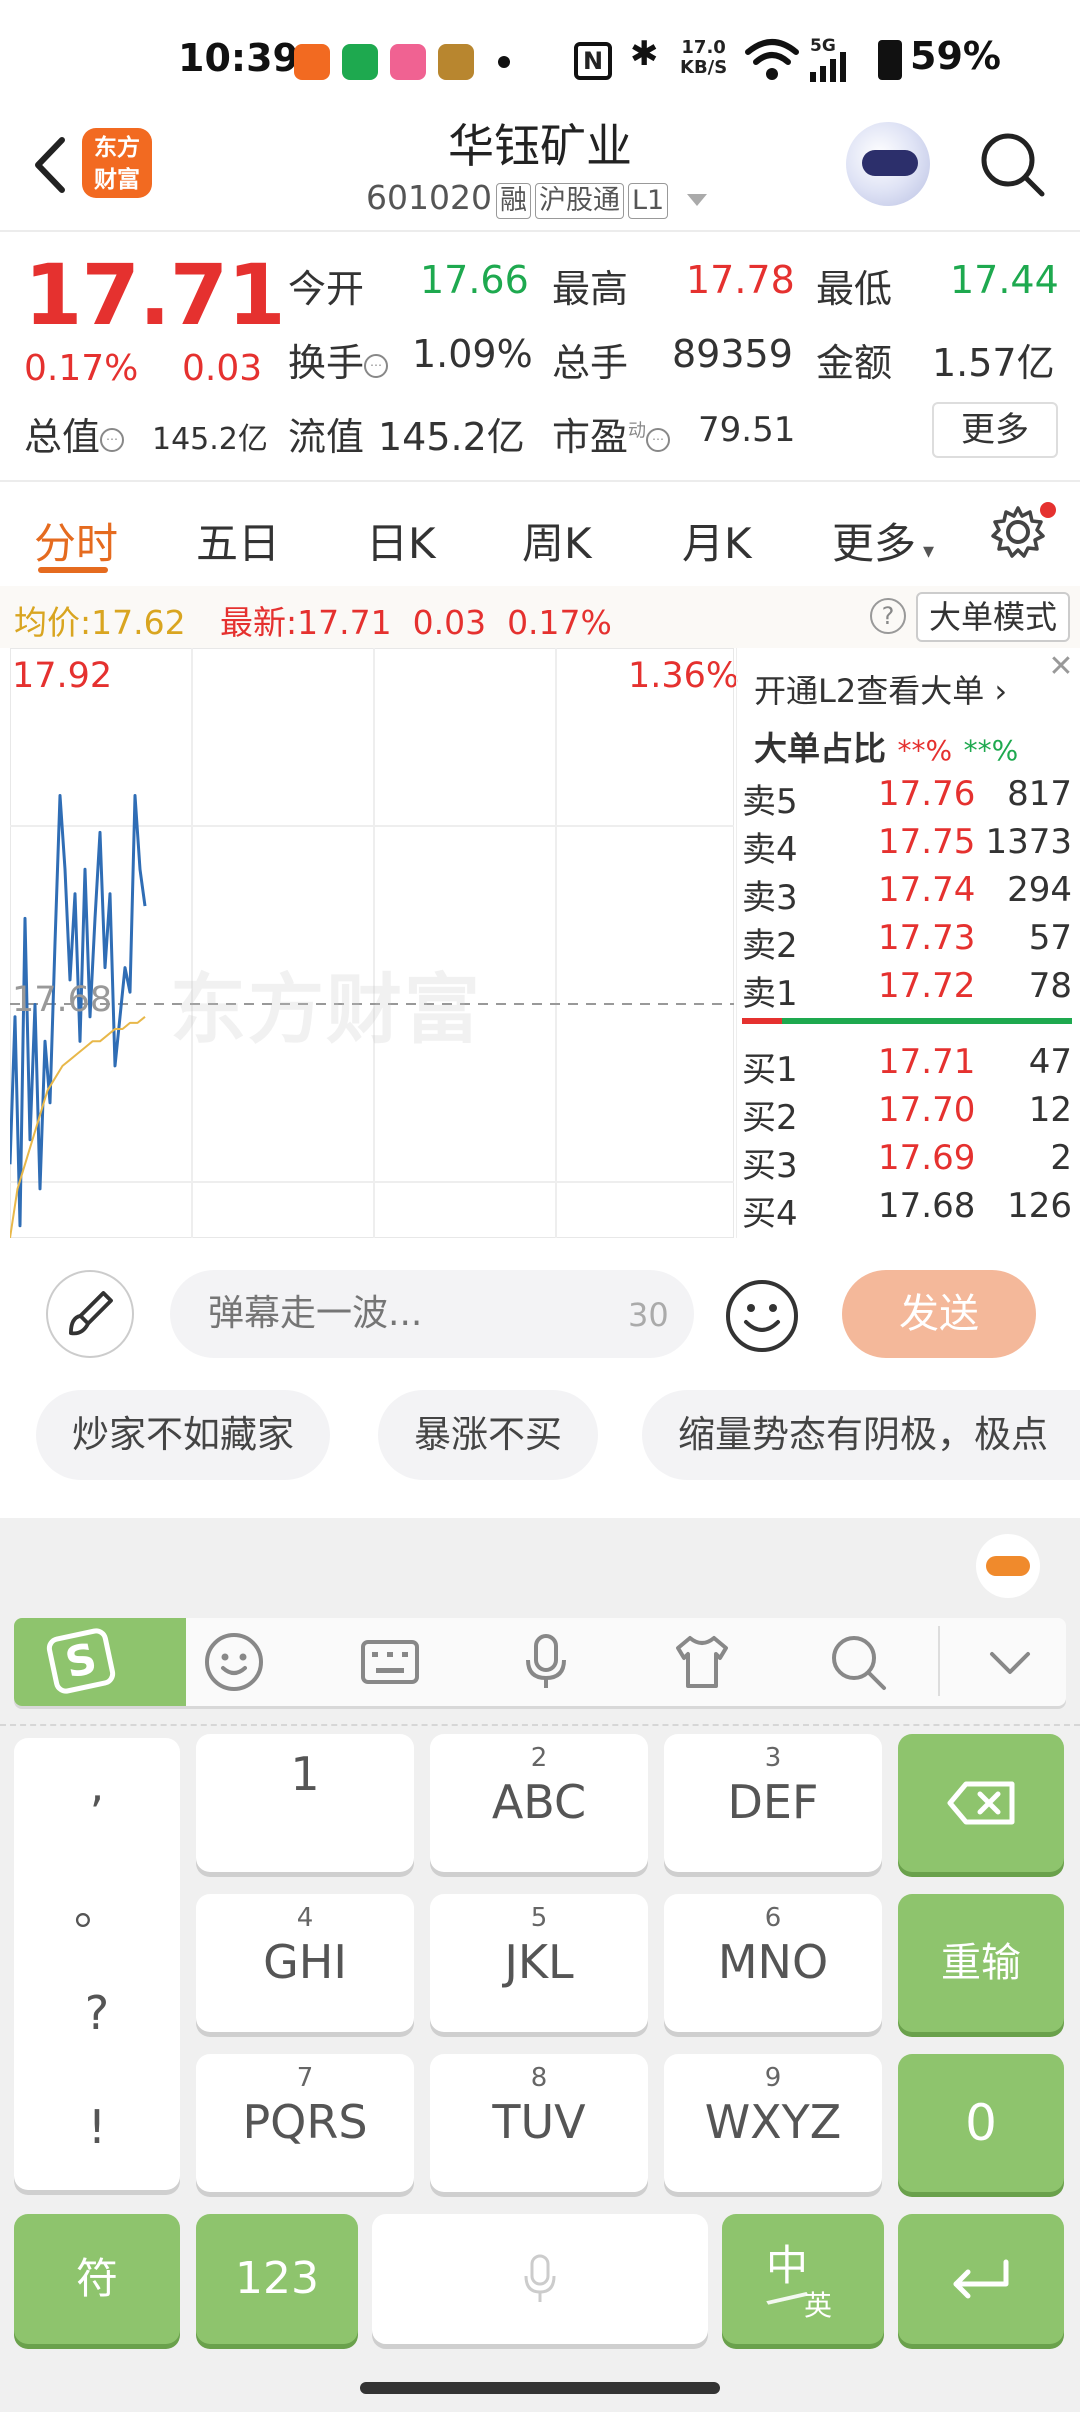 The height and width of the screenshot is (2412, 1080). I want to click on bid-row: 买4 17.68 126, so click(907, 1210).